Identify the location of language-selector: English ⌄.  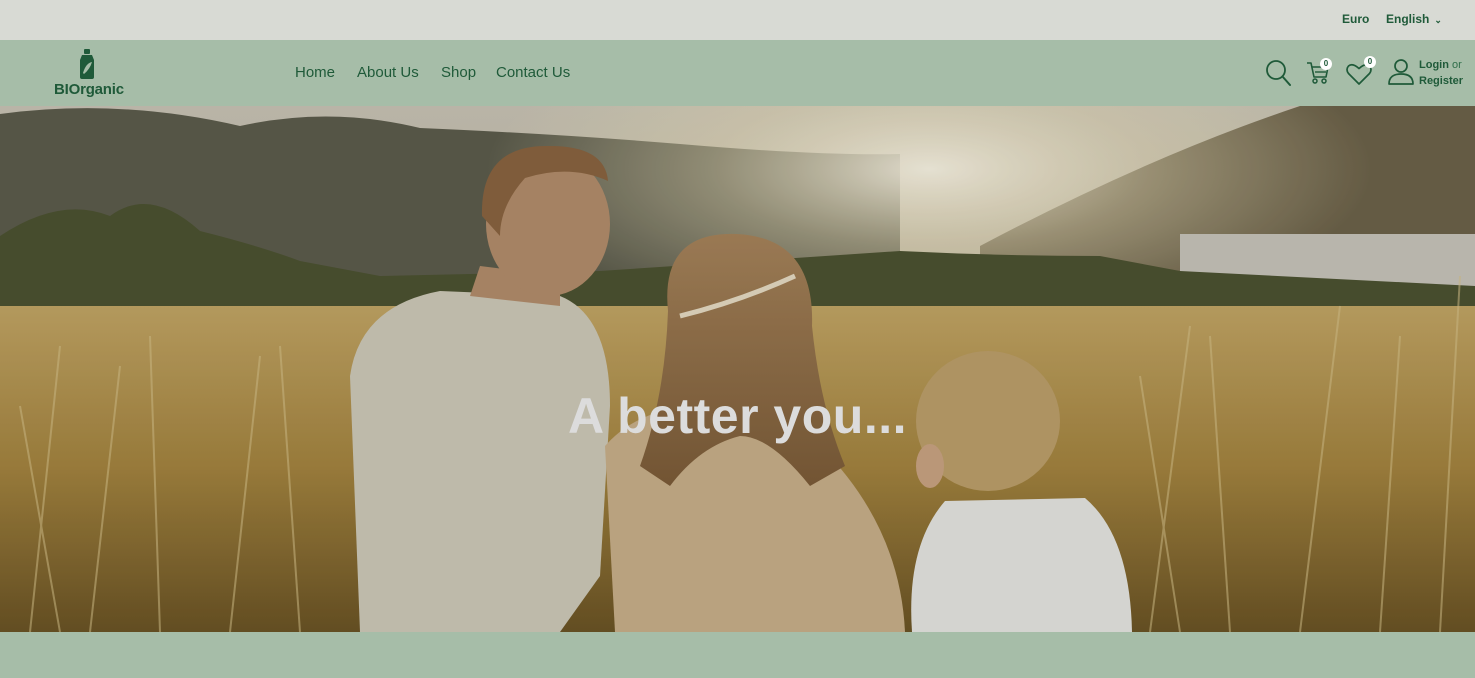
(1414, 19).